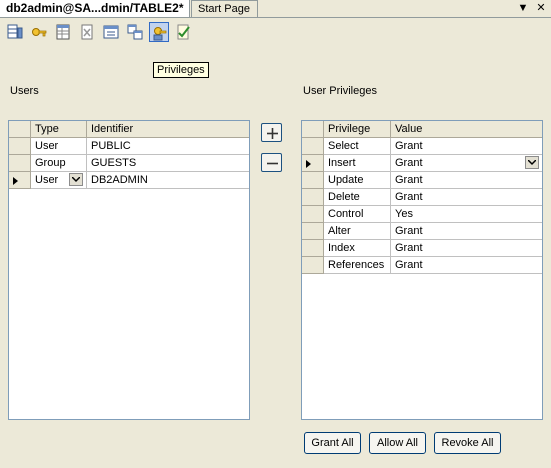 This screenshot has width=551, height=468. I want to click on user-type-cell: Group, so click(59, 163).